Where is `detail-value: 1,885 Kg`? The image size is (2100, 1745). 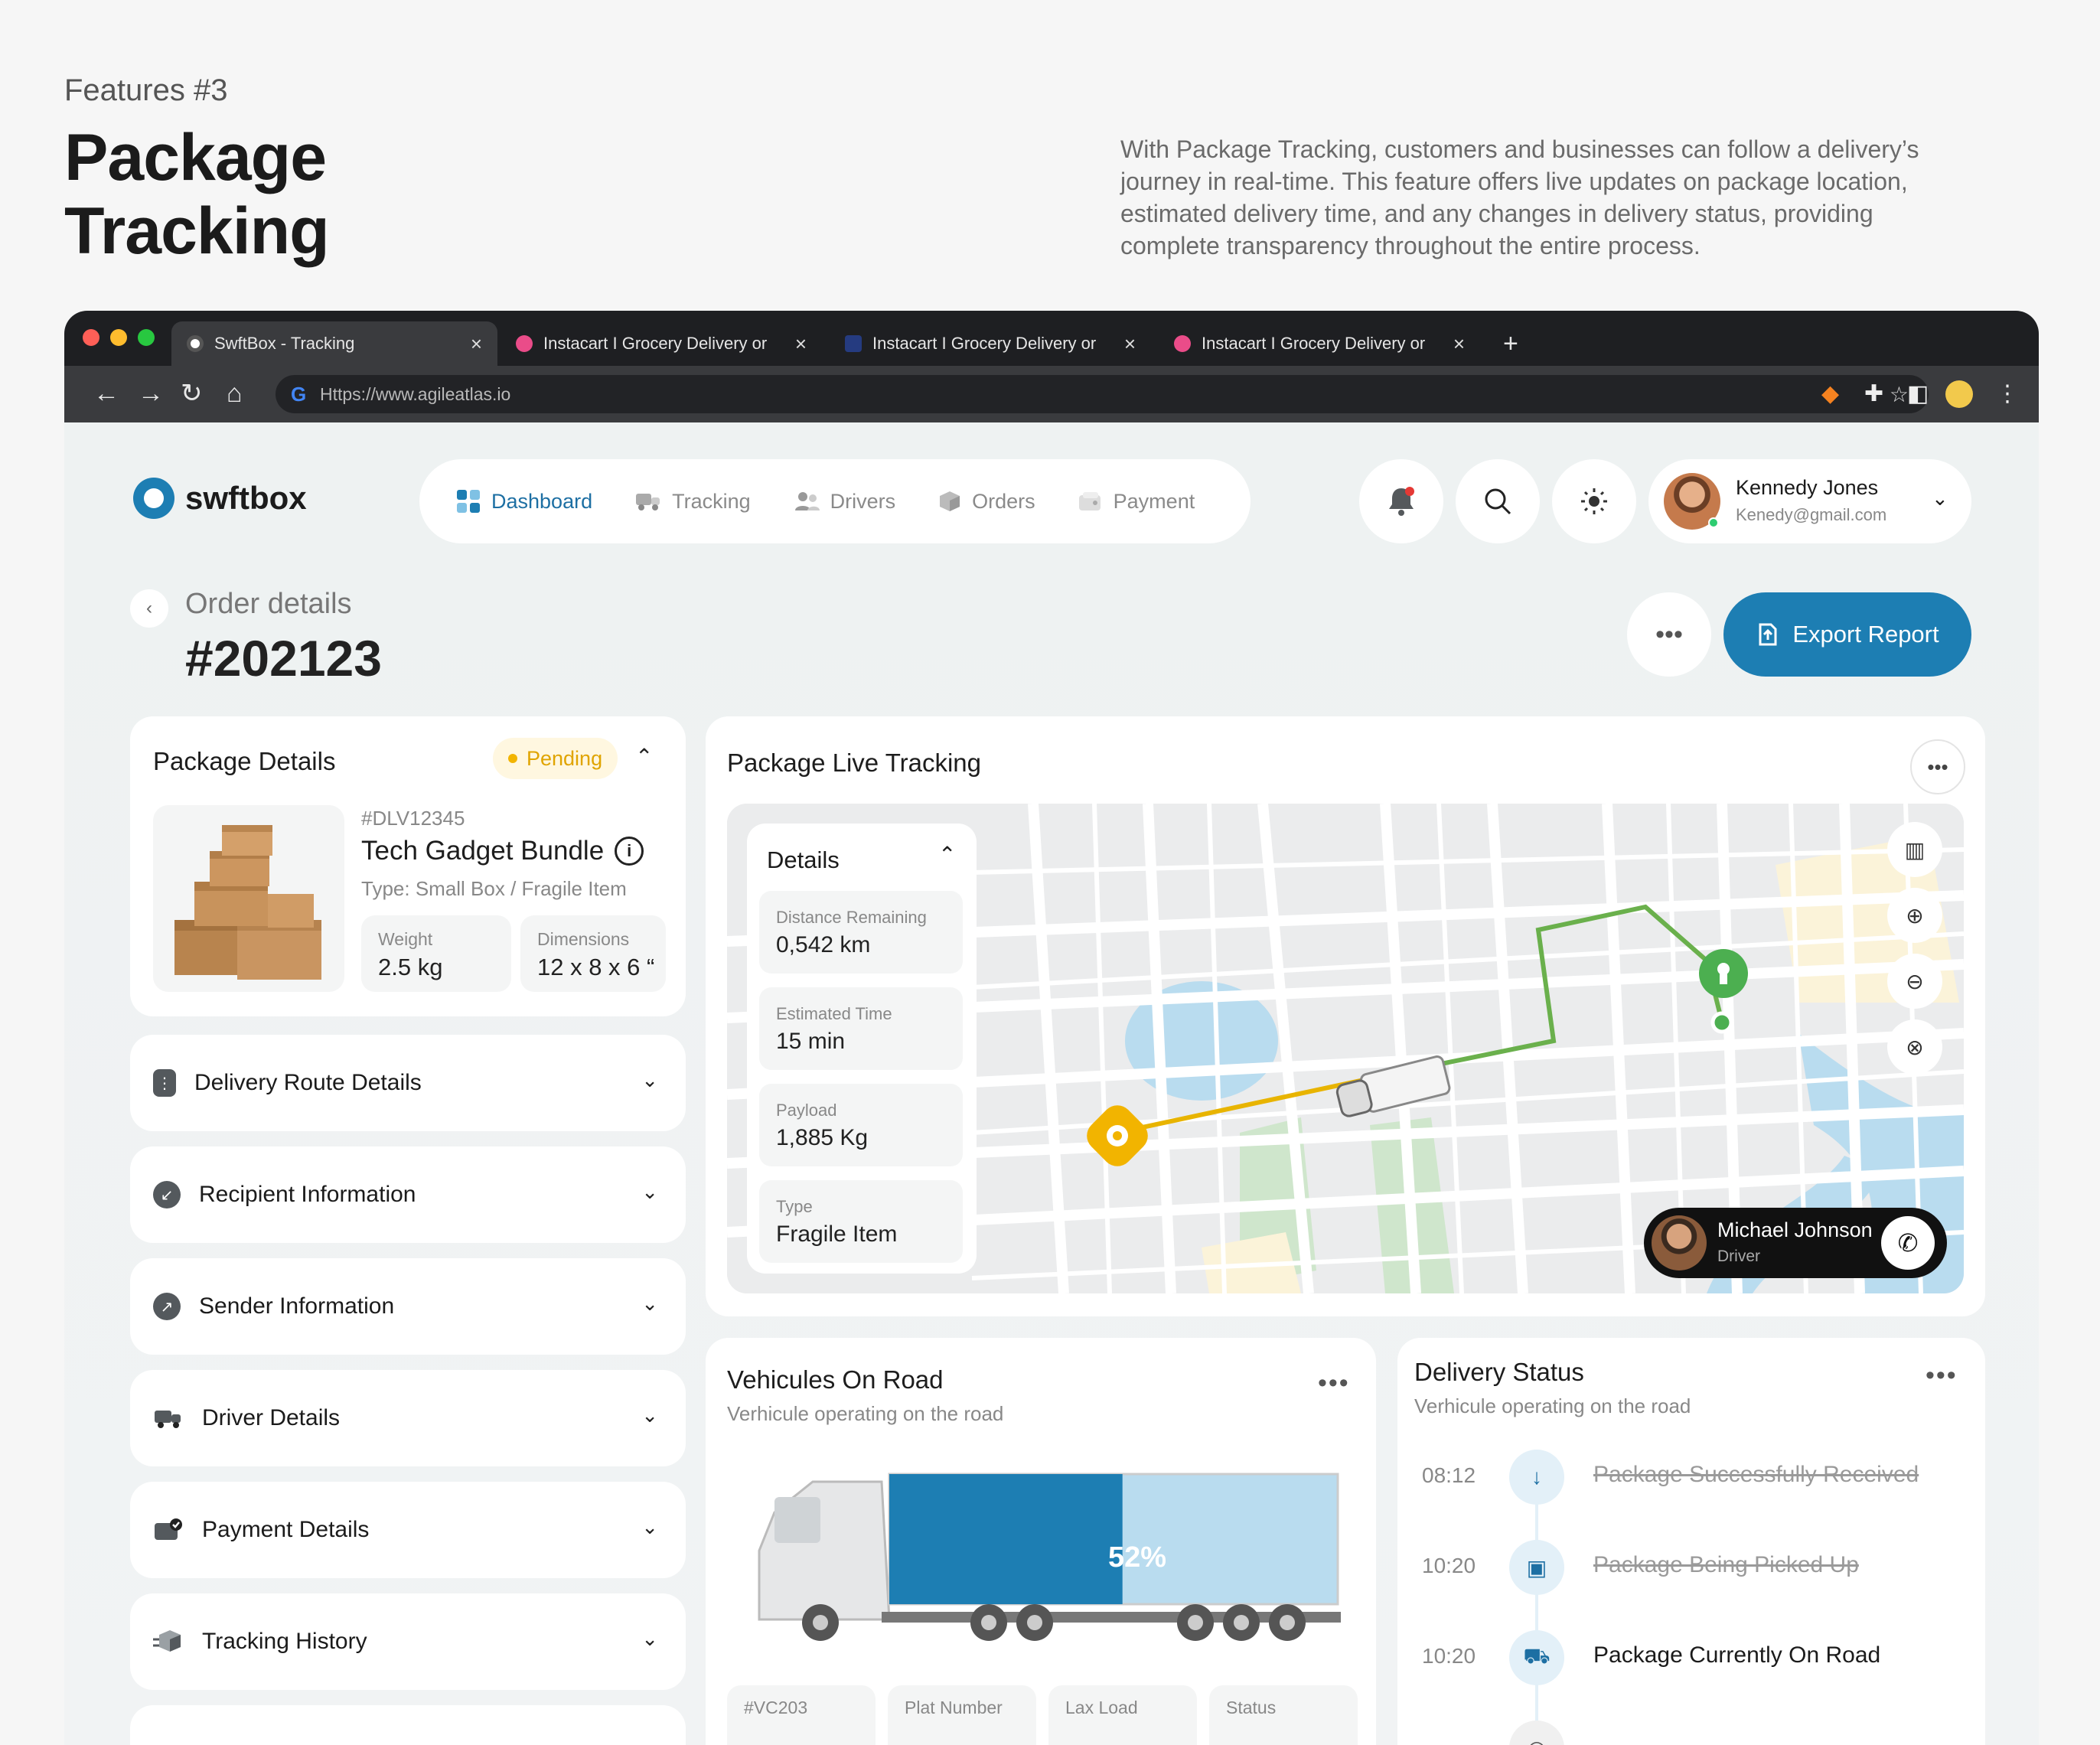
detail-value: 1,885 Kg is located at coordinates (822, 1137).